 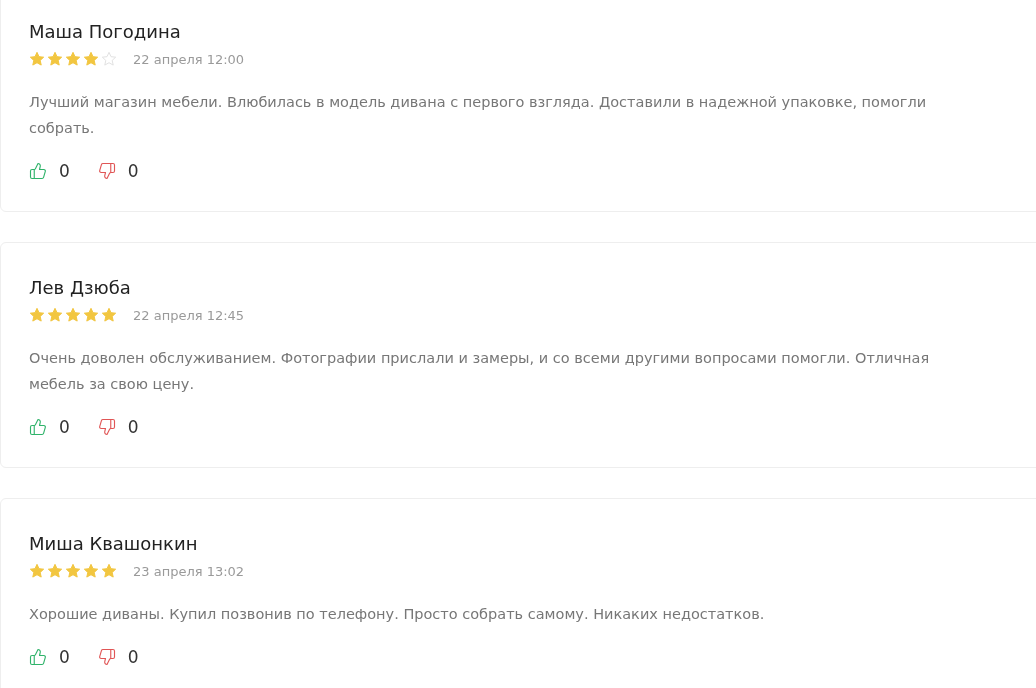 I want to click on review-date: 23 апреля 13:02, so click(x=189, y=571).